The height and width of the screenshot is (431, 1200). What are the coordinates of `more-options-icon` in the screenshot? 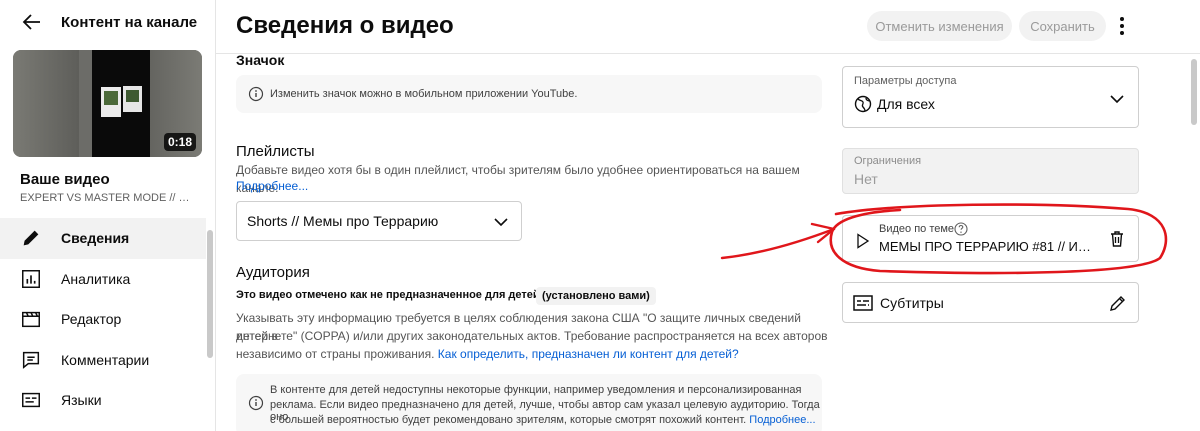 It's located at (1122, 26).